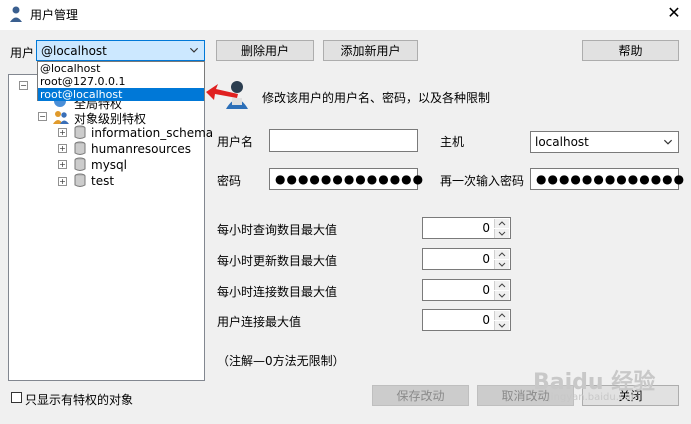 Image resolution: width=691 pixels, height=424 pixels. What do you see at coordinates (343, 140) in the screenshot?
I see `username-field` at bounding box center [343, 140].